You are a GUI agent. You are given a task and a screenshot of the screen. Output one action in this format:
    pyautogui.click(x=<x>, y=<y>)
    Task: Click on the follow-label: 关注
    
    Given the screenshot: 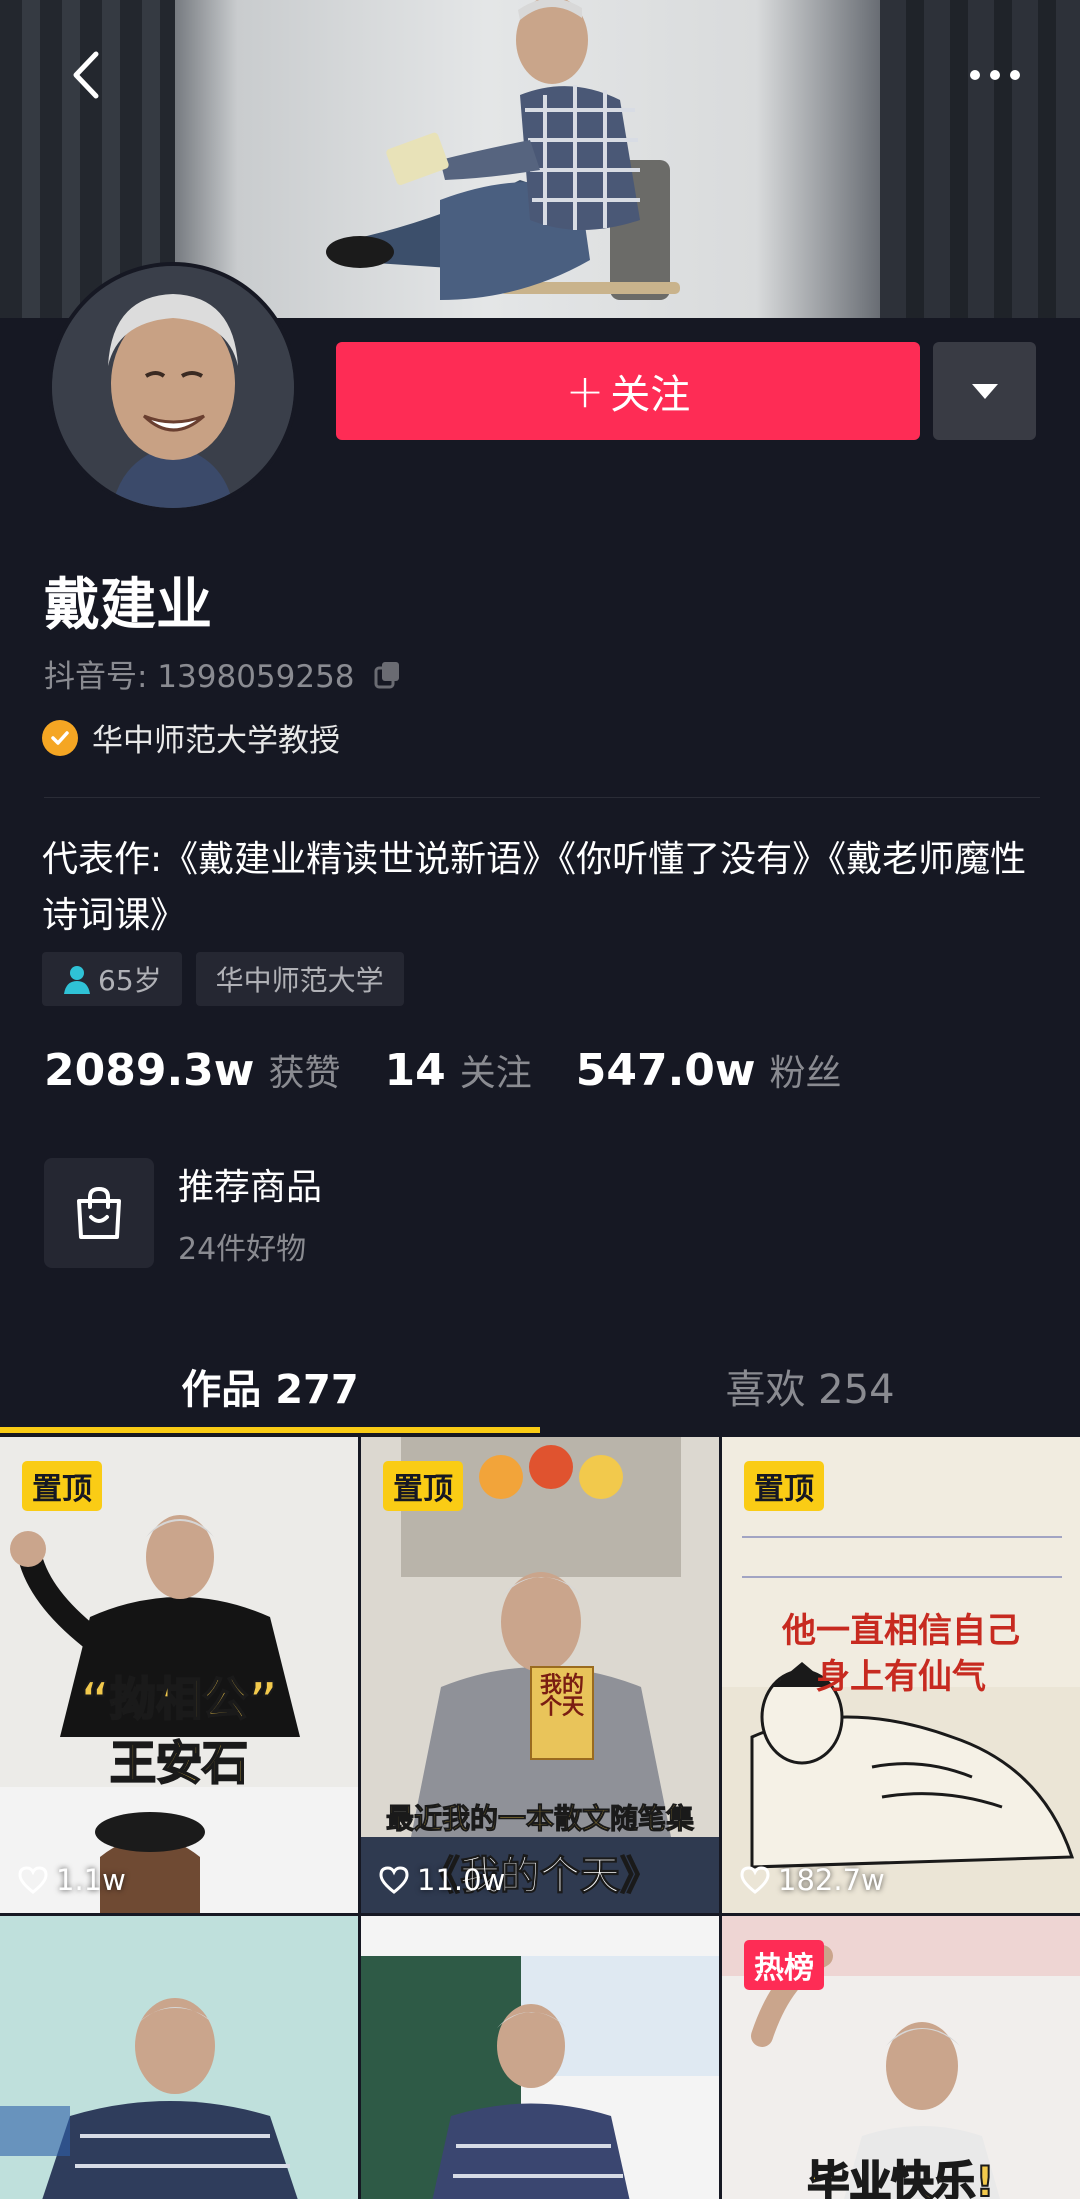 What is the action you would take?
    pyautogui.click(x=650, y=395)
    